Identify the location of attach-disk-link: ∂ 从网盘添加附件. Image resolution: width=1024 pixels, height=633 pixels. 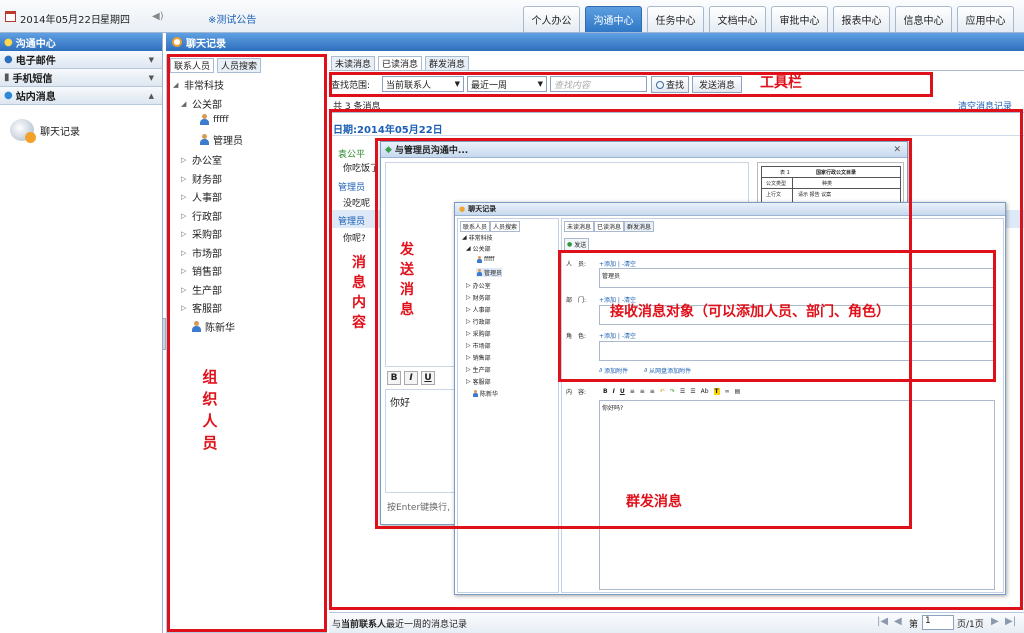
(667, 370).